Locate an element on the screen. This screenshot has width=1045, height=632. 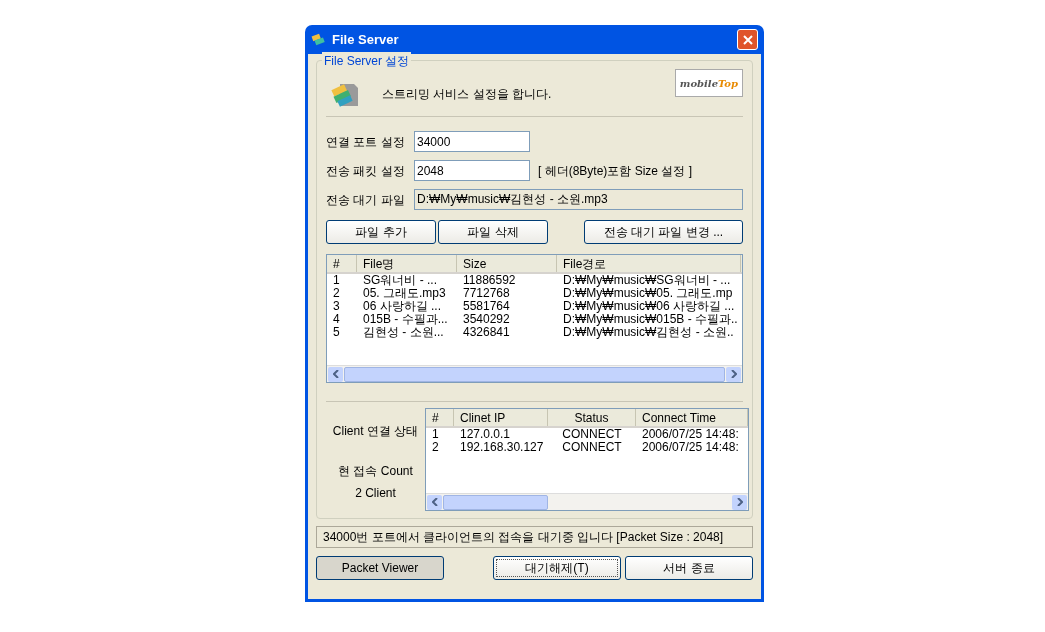
field-note: [ 헤더(8Byte)포함 Size 설정 ] is located at coordinates (615, 171).